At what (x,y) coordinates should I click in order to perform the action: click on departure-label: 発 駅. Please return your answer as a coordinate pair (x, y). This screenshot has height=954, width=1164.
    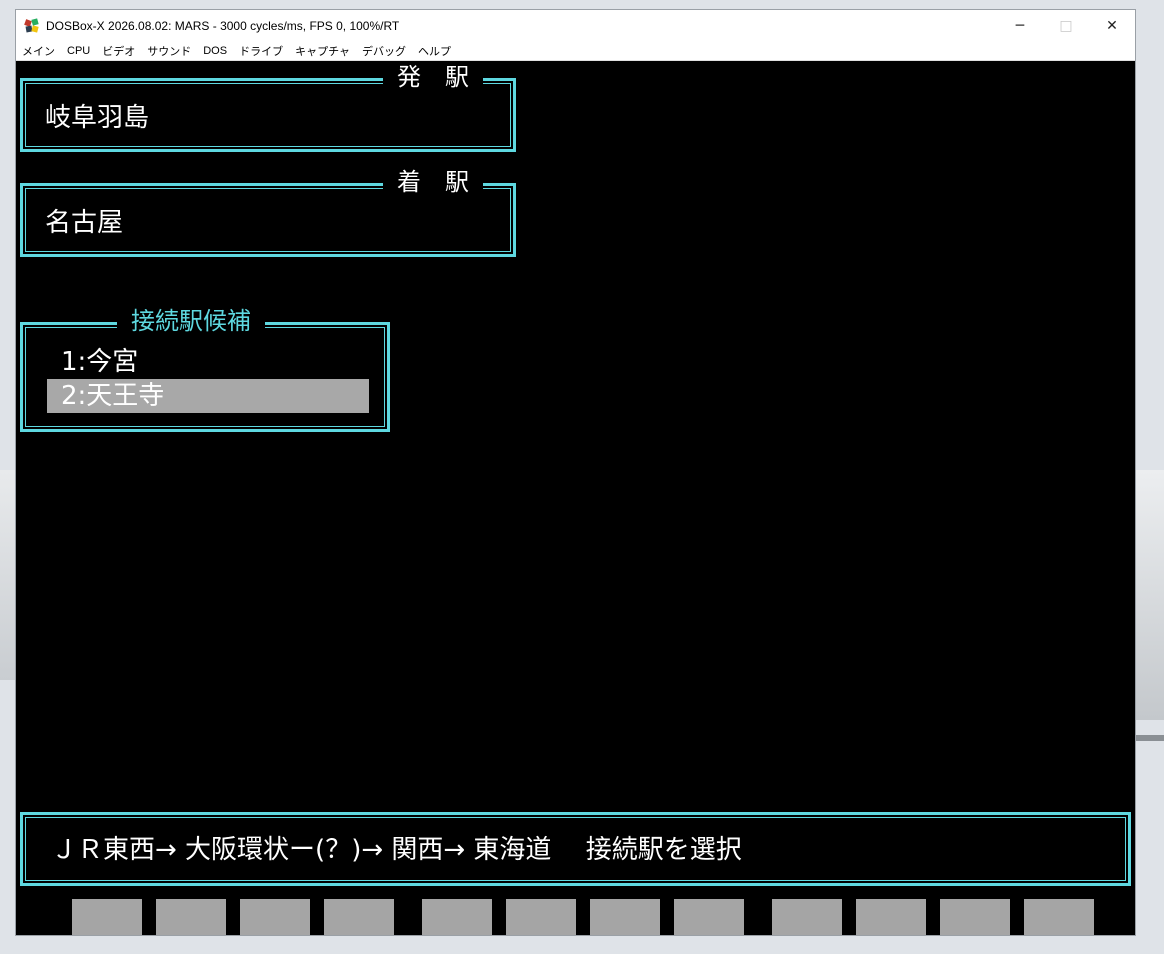
    Looking at the image, I should click on (433, 77).